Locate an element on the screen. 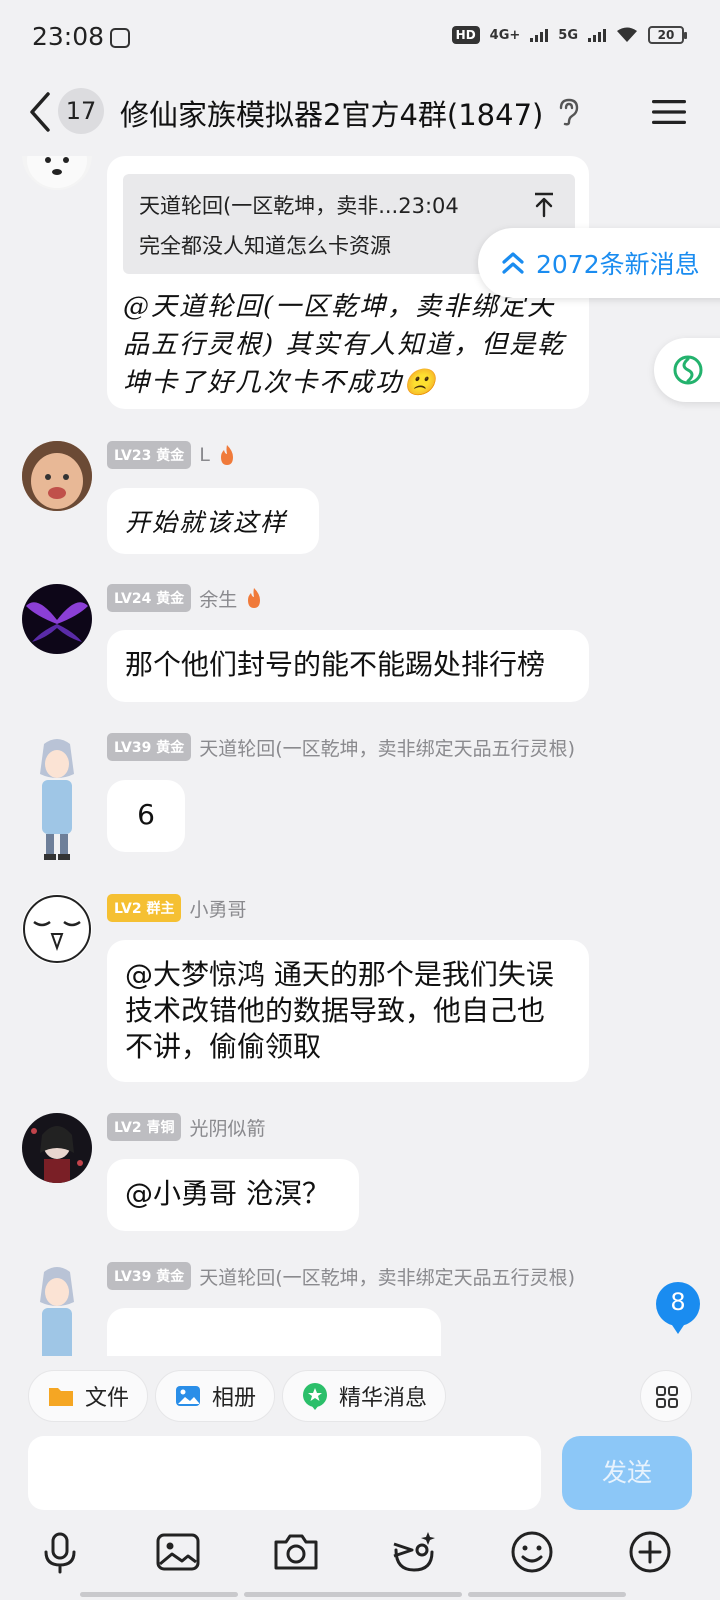 The image size is (720, 1600). image-icon is located at coordinates (188, 1396).